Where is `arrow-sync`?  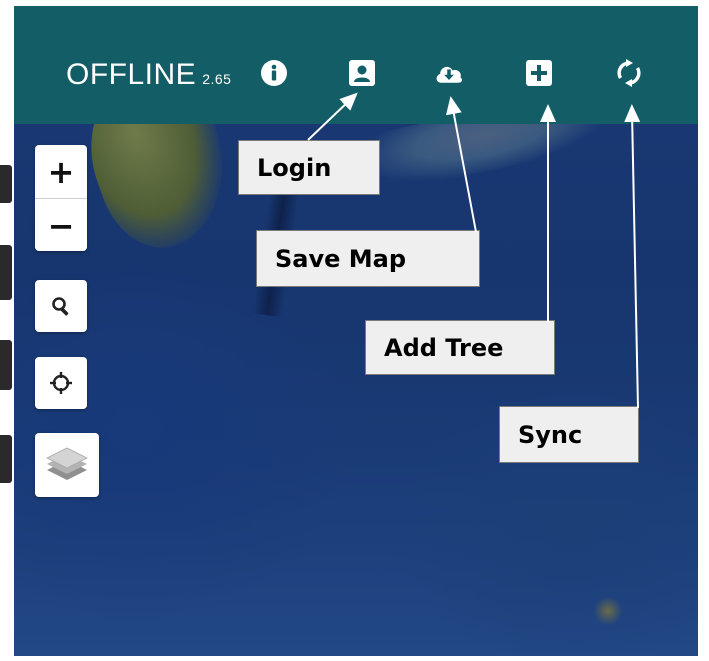 arrow-sync is located at coordinates (632, 256).